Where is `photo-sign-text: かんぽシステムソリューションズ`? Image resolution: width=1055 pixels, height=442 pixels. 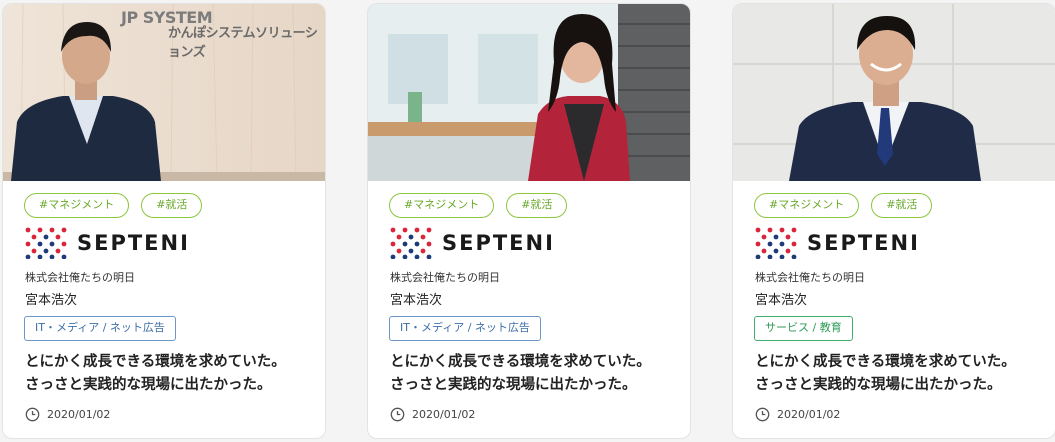 photo-sign-text: かんぽシステムソリューションズ is located at coordinates (243, 43).